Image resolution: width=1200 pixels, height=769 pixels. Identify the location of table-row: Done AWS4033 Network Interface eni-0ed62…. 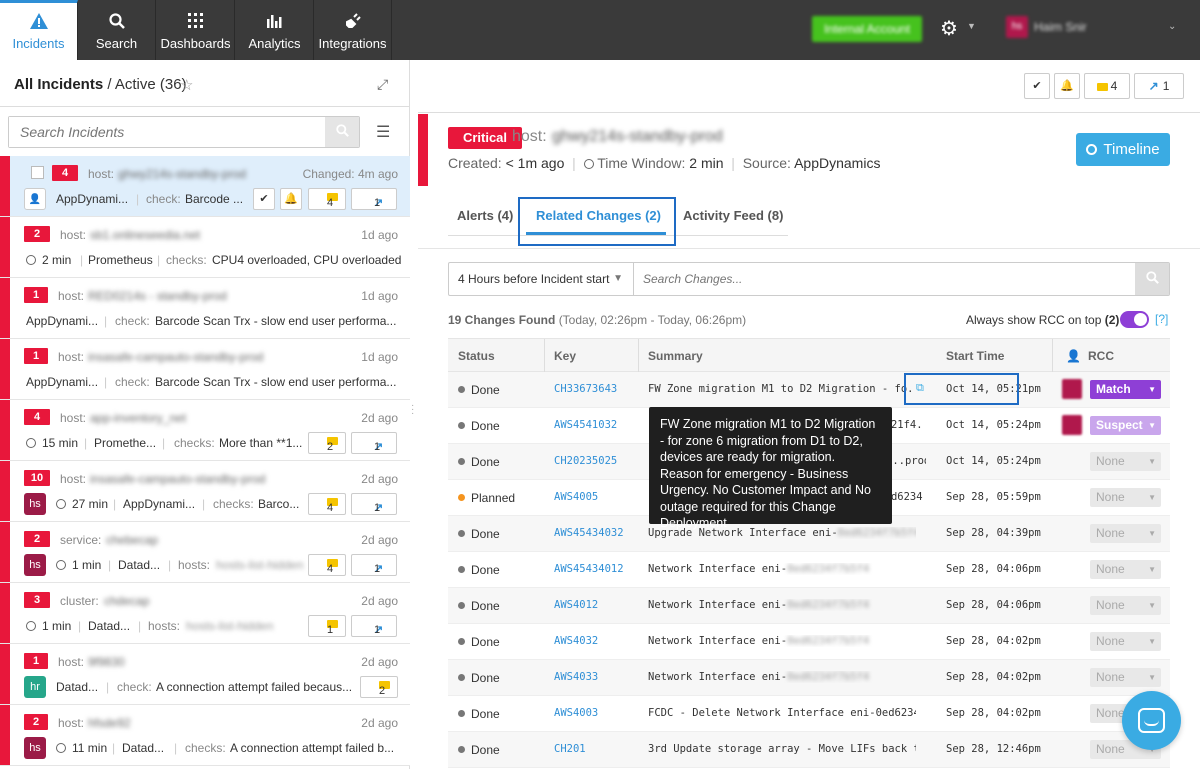
(809, 678).